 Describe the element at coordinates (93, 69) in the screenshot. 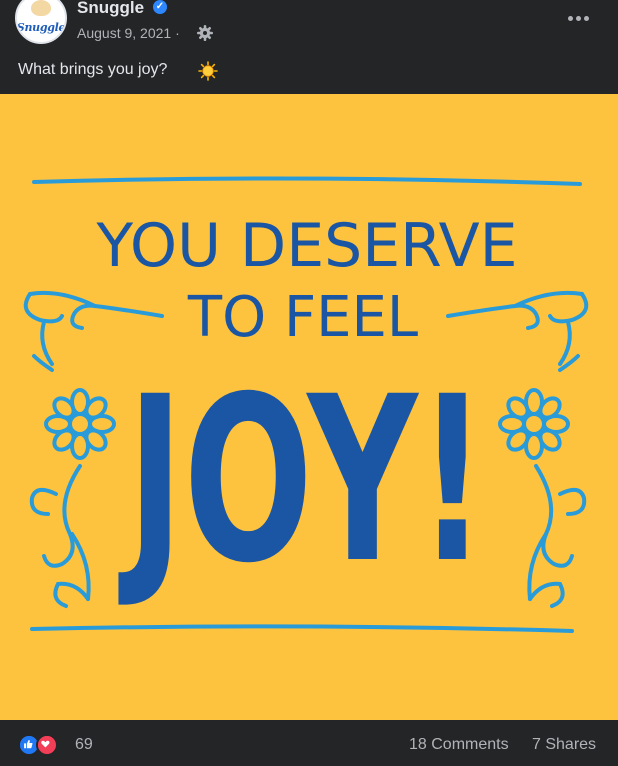

I see `post-text: What brings you joy?` at that location.